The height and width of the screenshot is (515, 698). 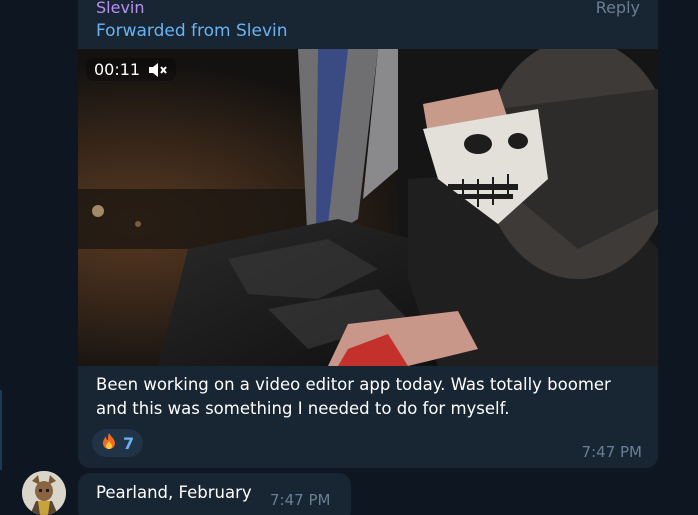 What do you see at coordinates (192, 31) in the screenshot?
I see `forwarded-from-link: Forwarded from Slevin` at bounding box center [192, 31].